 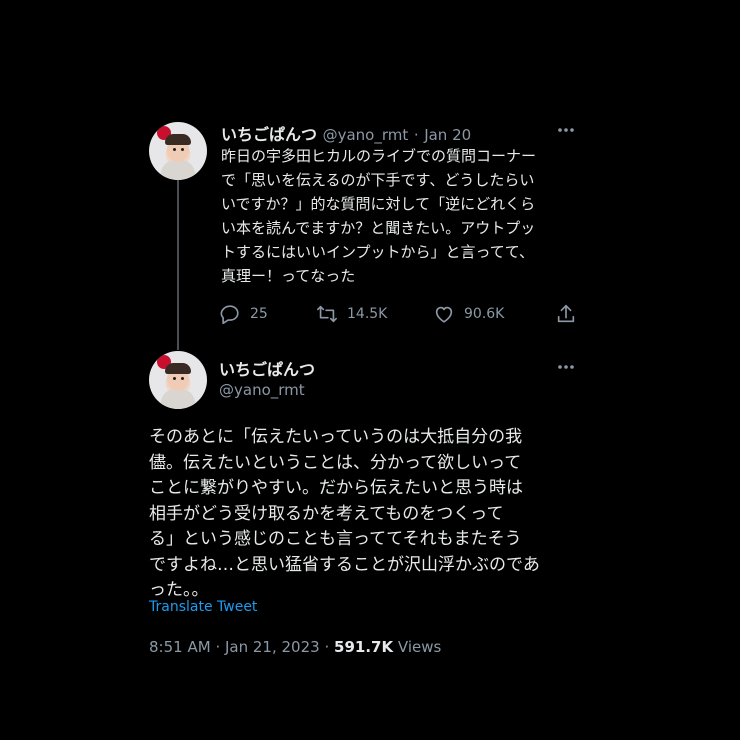 I want to click on retweet-button: 14.5K, so click(x=351, y=314).